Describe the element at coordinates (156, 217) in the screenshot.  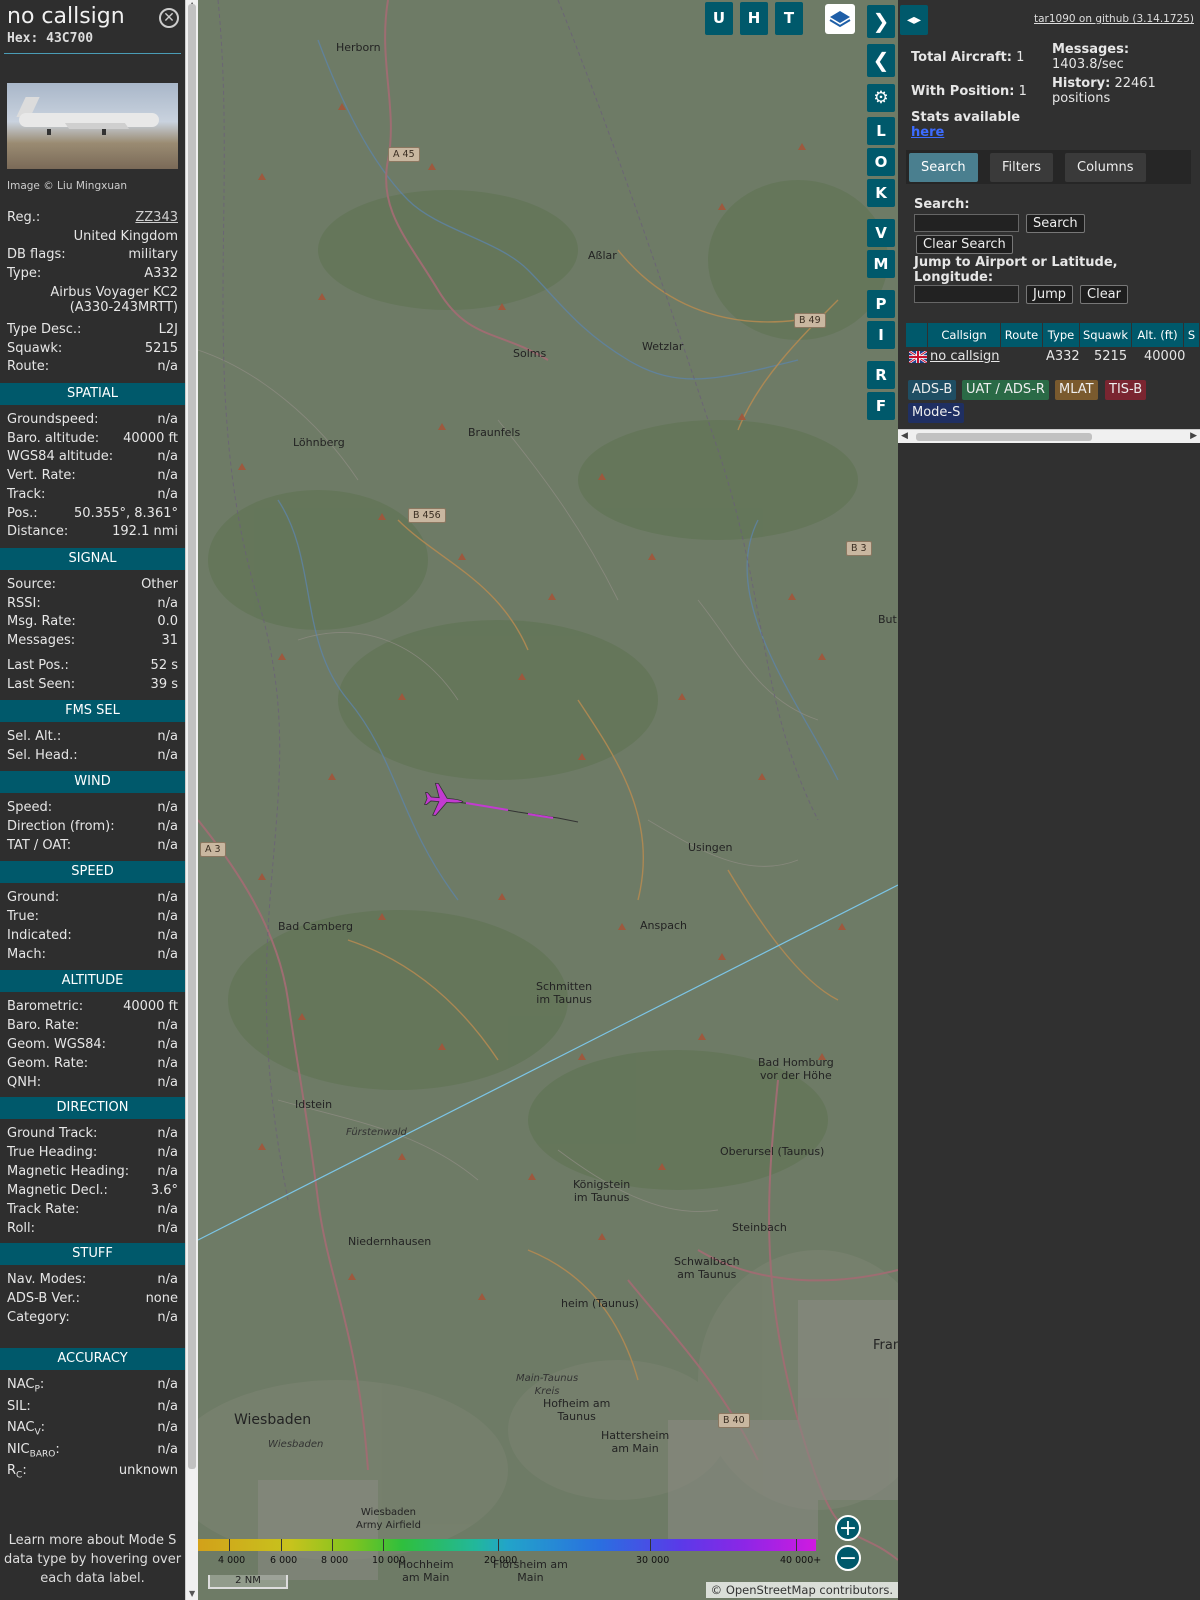
I see `info-row-value: ZZ343` at that location.